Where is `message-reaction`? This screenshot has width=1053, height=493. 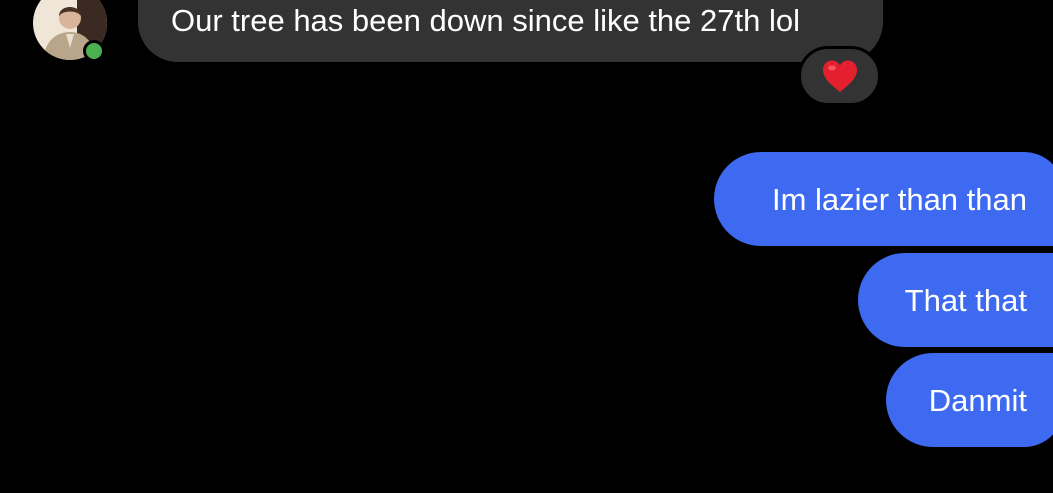 message-reaction is located at coordinates (839, 76).